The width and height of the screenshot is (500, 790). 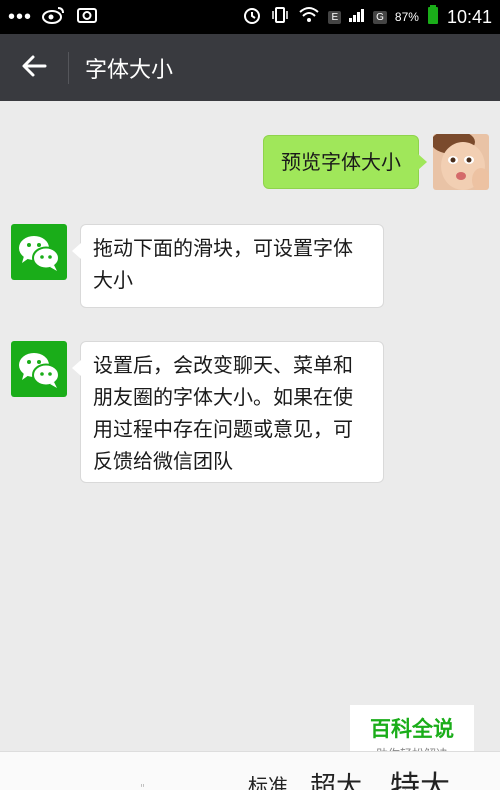 I want to click on arrow-left-icon, so click(x=34, y=68).